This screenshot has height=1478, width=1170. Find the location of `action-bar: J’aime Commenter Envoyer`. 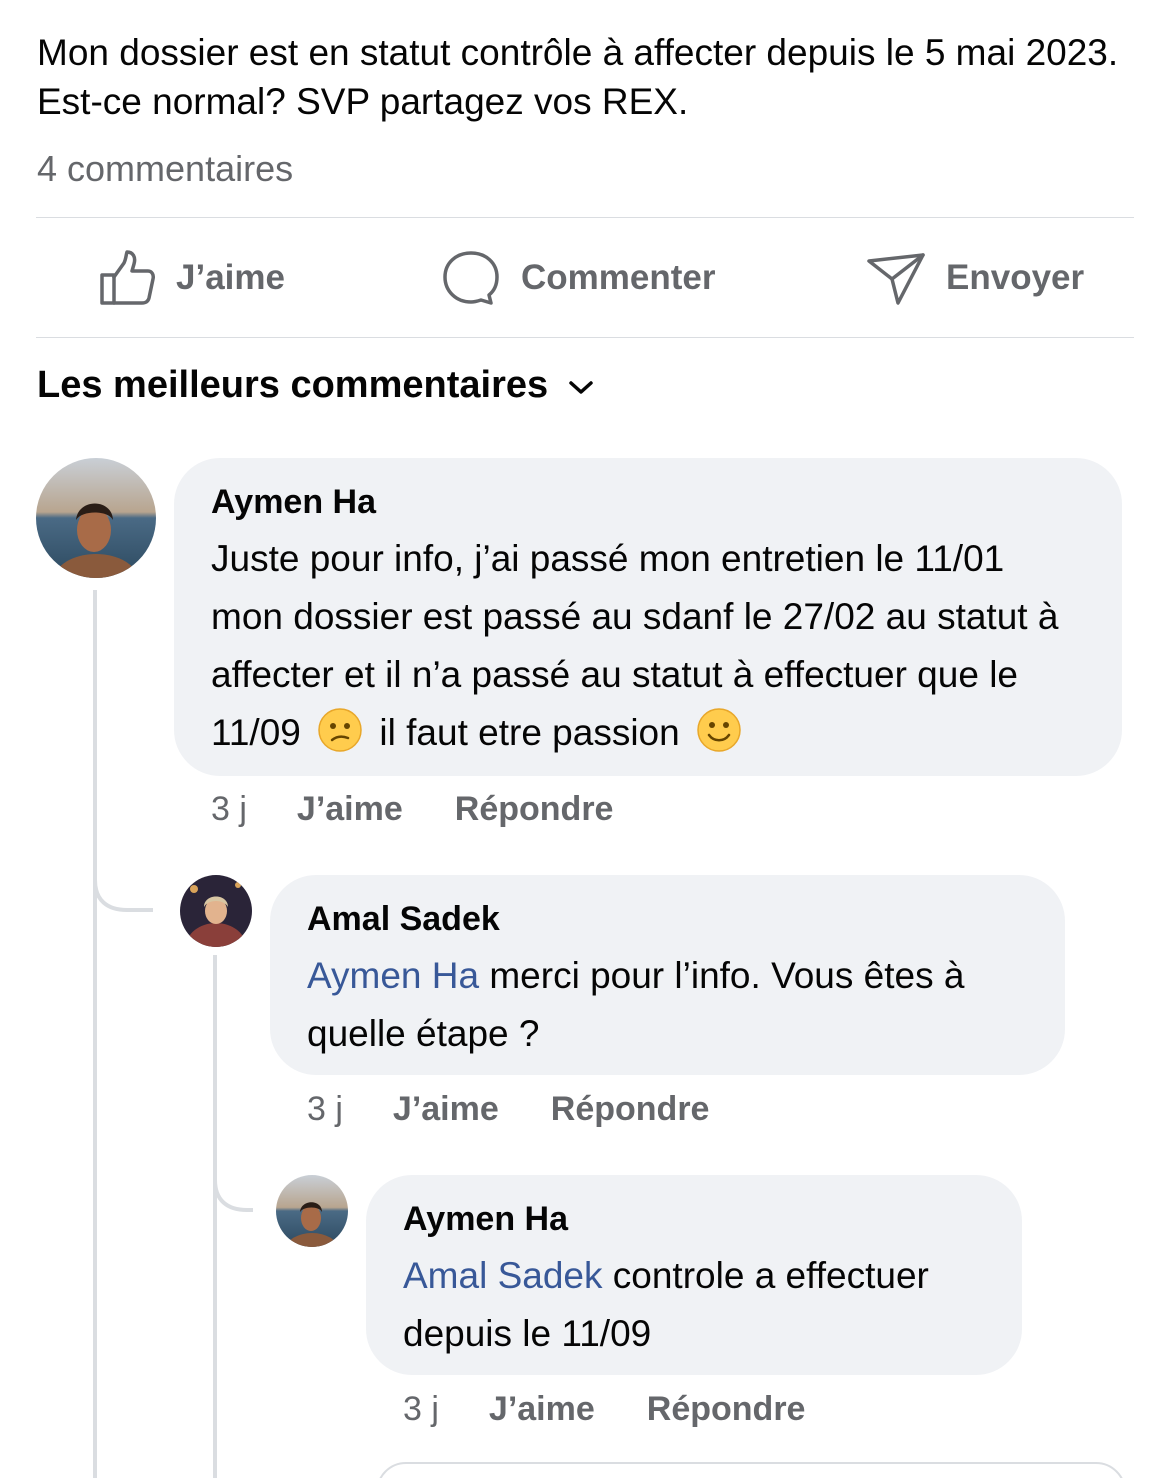

action-bar: J’aime Commenter Envoyer is located at coordinates (585, 277).